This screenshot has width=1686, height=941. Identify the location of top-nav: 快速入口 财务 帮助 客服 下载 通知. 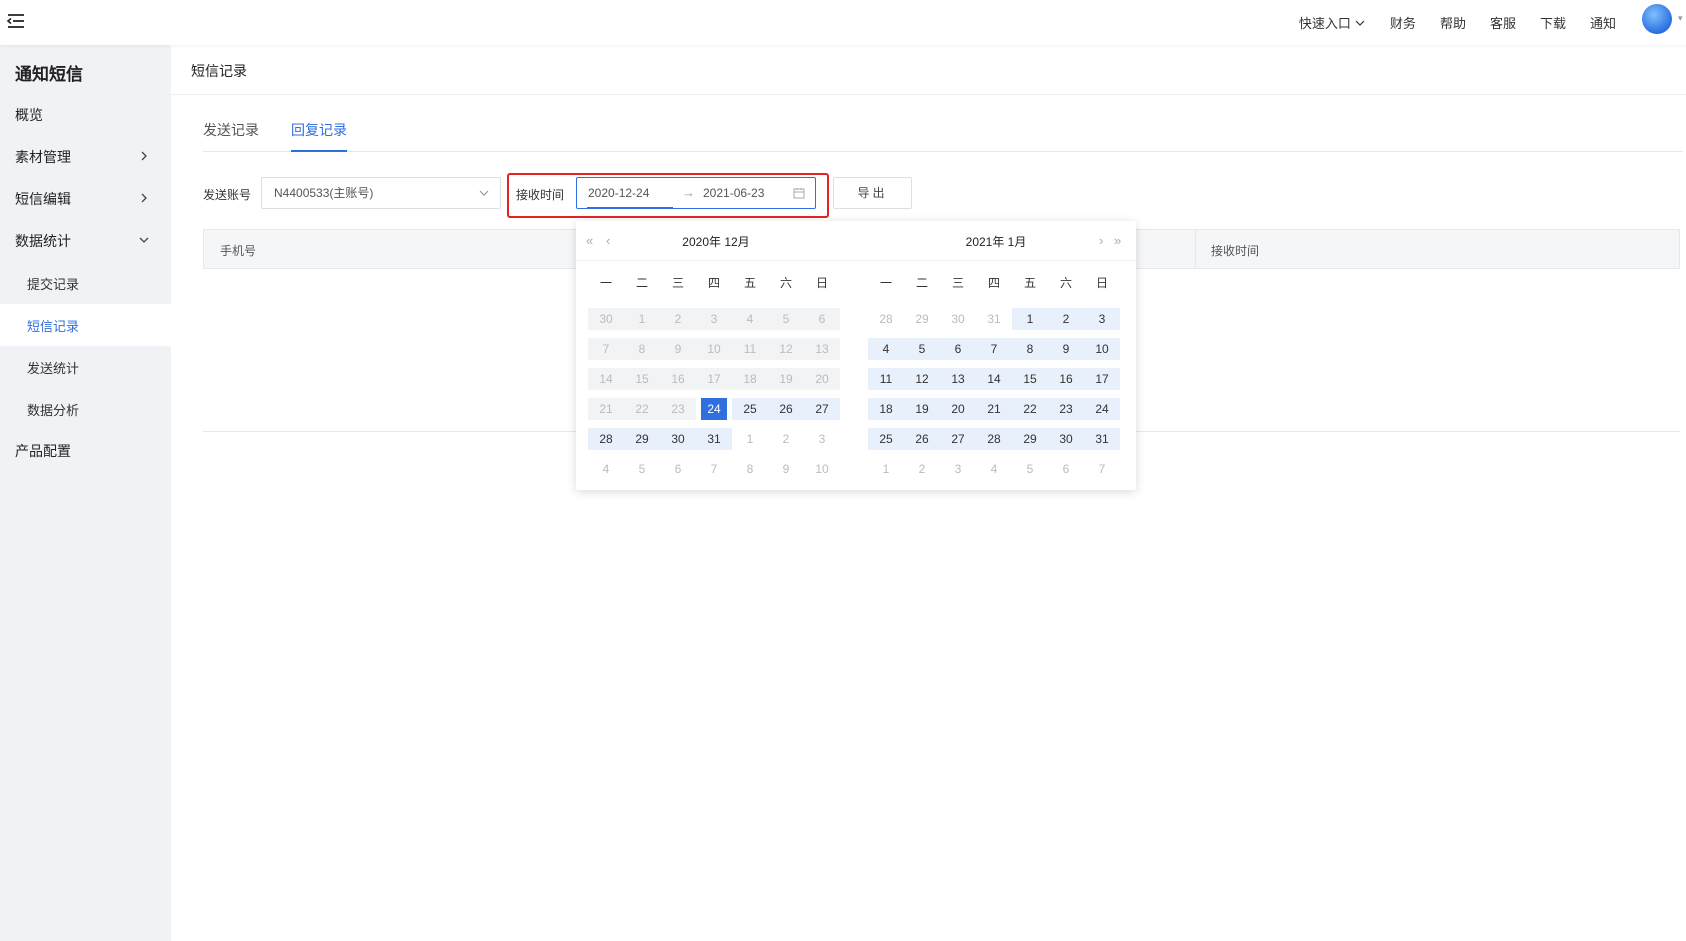
(1457, 22).